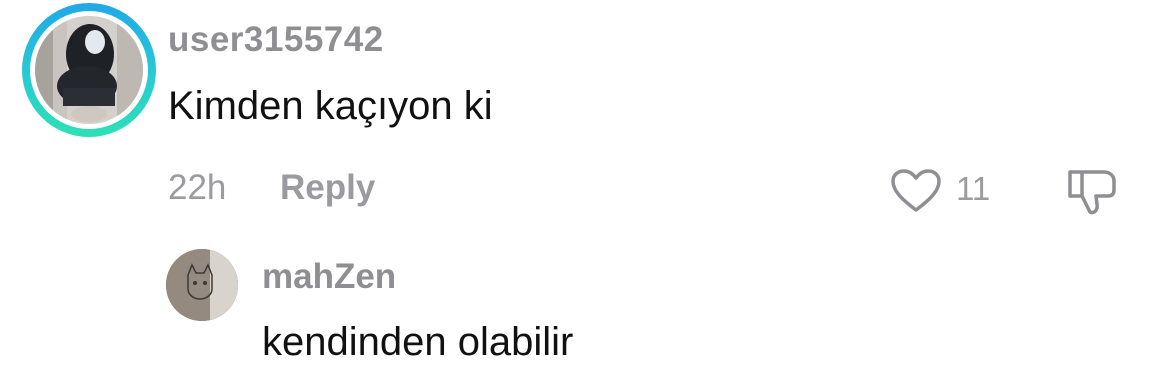 The height and width of the screenshot is (388, 1164). Describe the element at coordinates (329, 277) in the screenshot. I see `reply-username: mahZen` at that location.